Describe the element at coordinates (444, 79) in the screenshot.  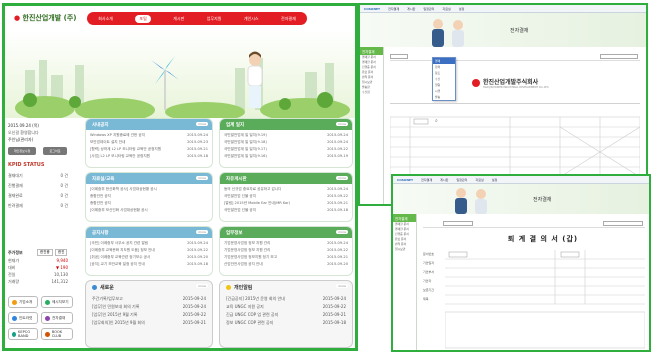
I see `dropdown-menu: 결재 합의 참조 수신 열람 시행 발송` at that location.